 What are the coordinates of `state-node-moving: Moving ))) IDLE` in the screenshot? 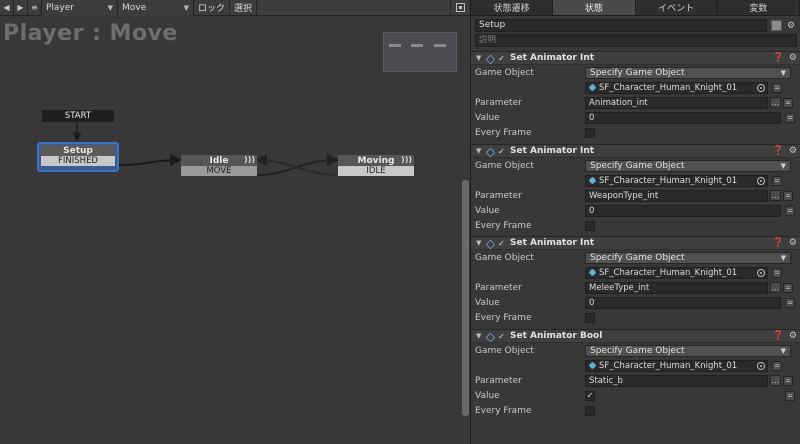 It's located at (376, 165).